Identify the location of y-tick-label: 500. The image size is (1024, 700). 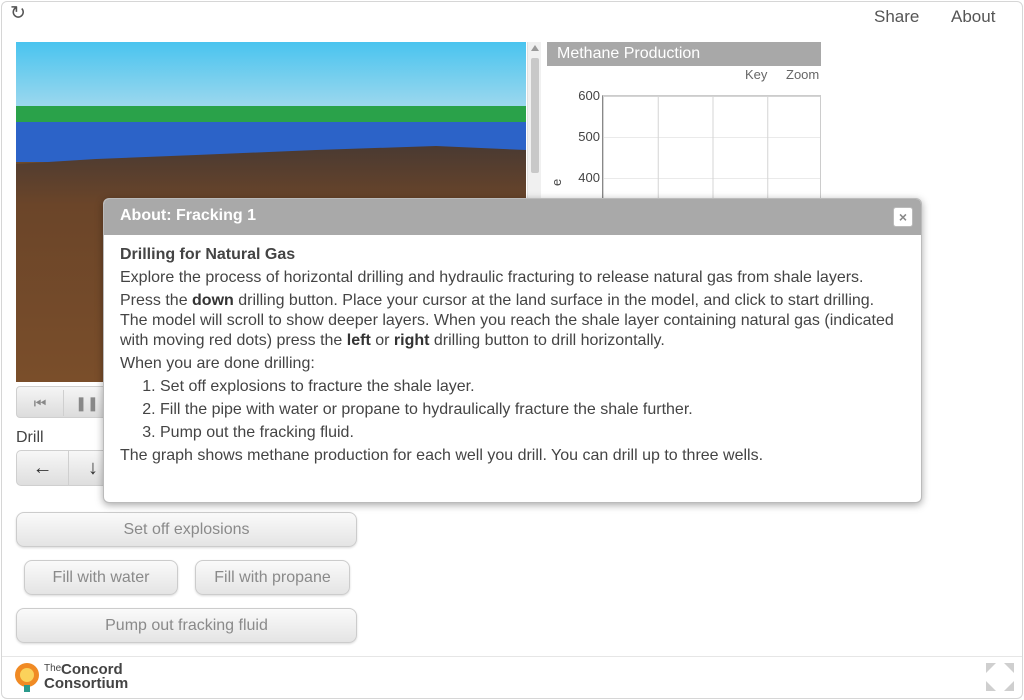
(589, 136).